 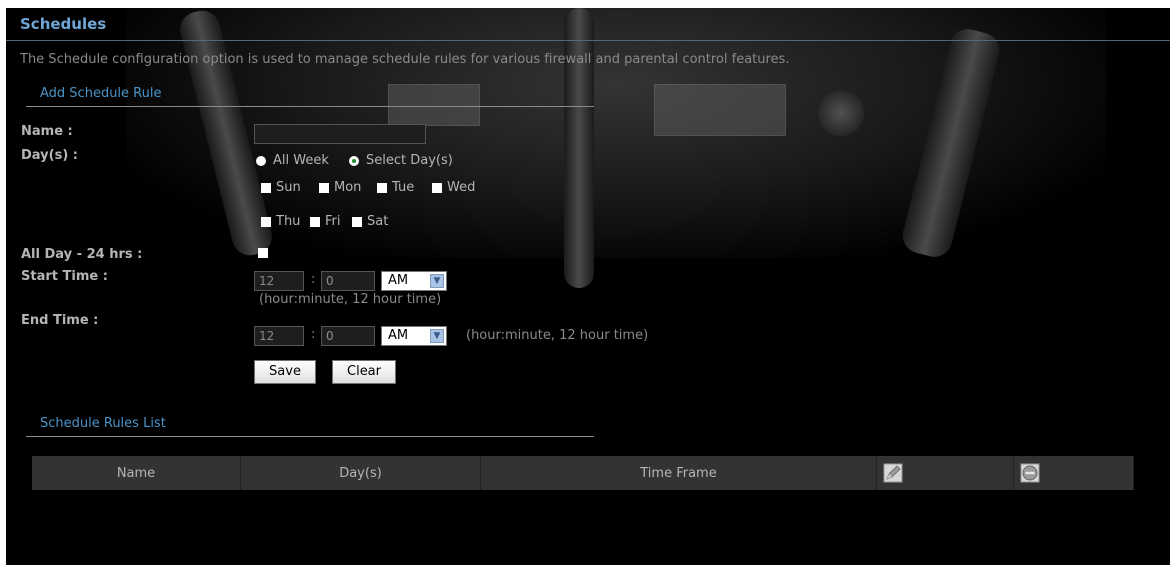 I want to click on day-label-fri: Fri, so click(x=333, y=221).